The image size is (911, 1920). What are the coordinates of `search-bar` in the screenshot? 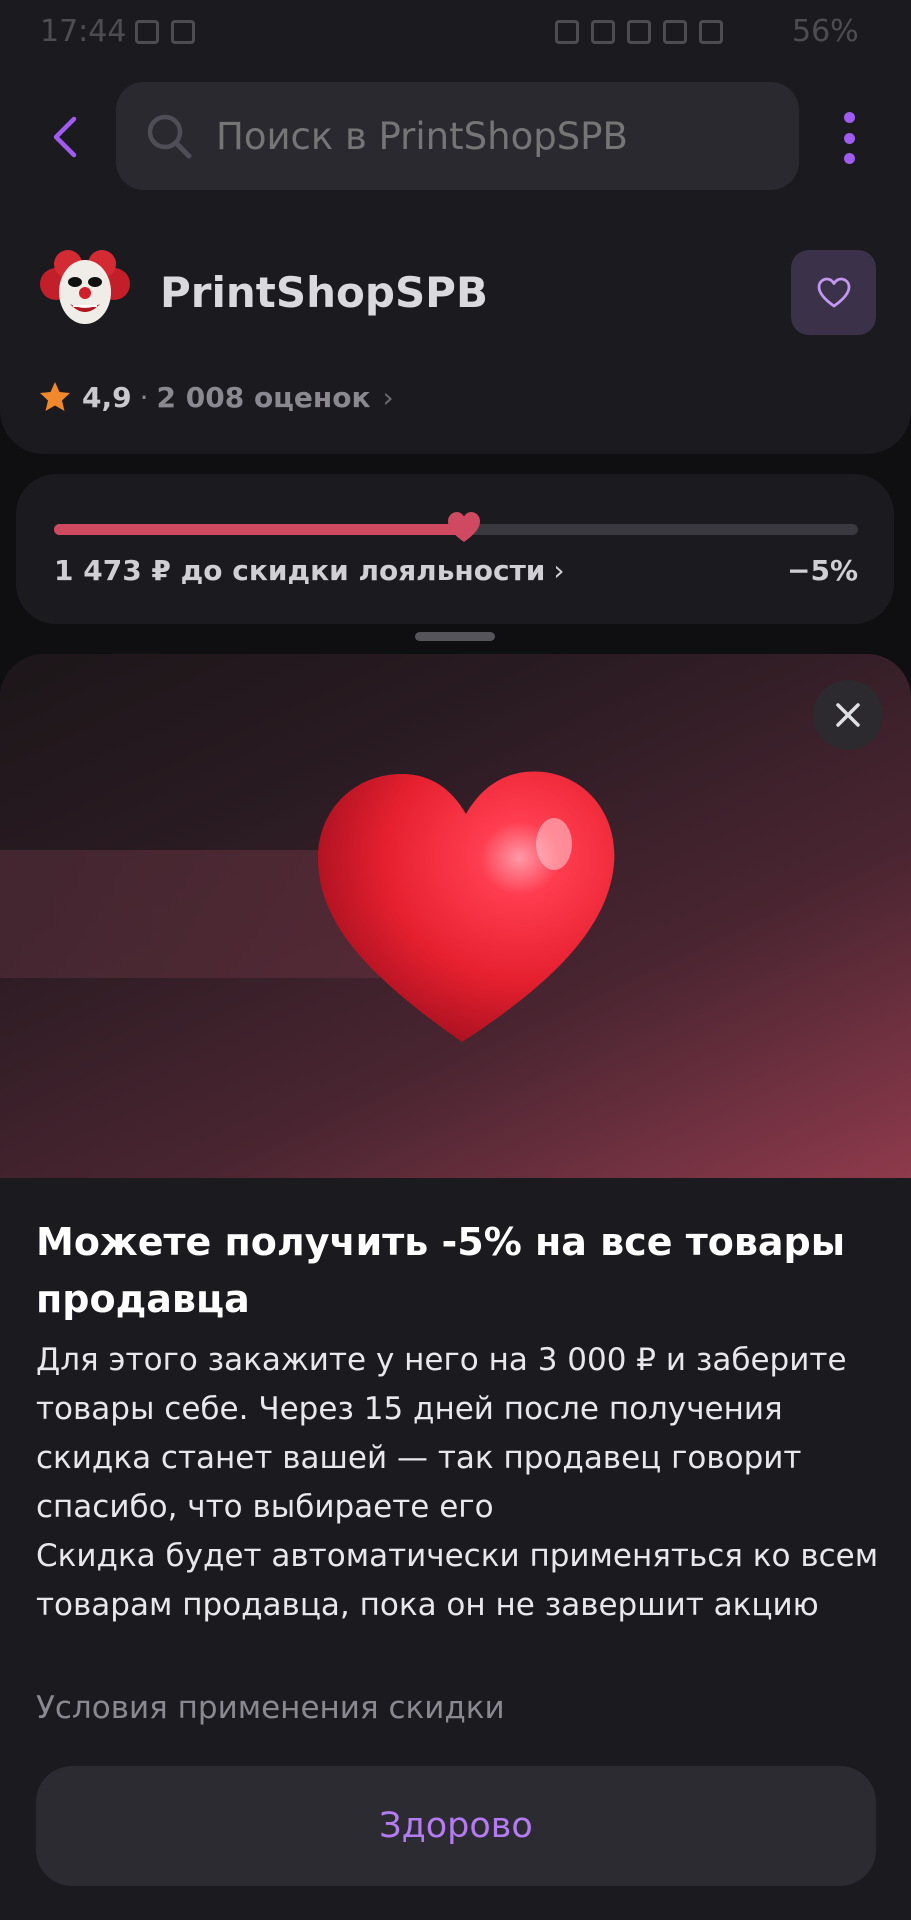 It's located at (457, 136).